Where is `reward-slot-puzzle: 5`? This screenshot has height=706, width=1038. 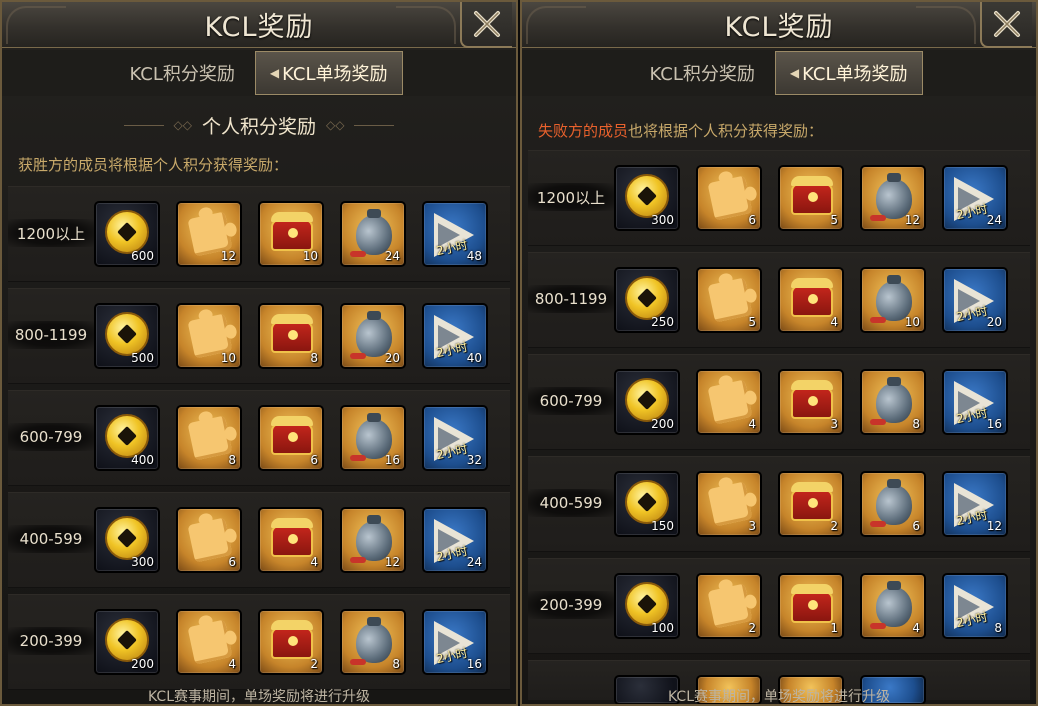
reward-slot-puzzle: 5 is located at coordinates (729, 300).